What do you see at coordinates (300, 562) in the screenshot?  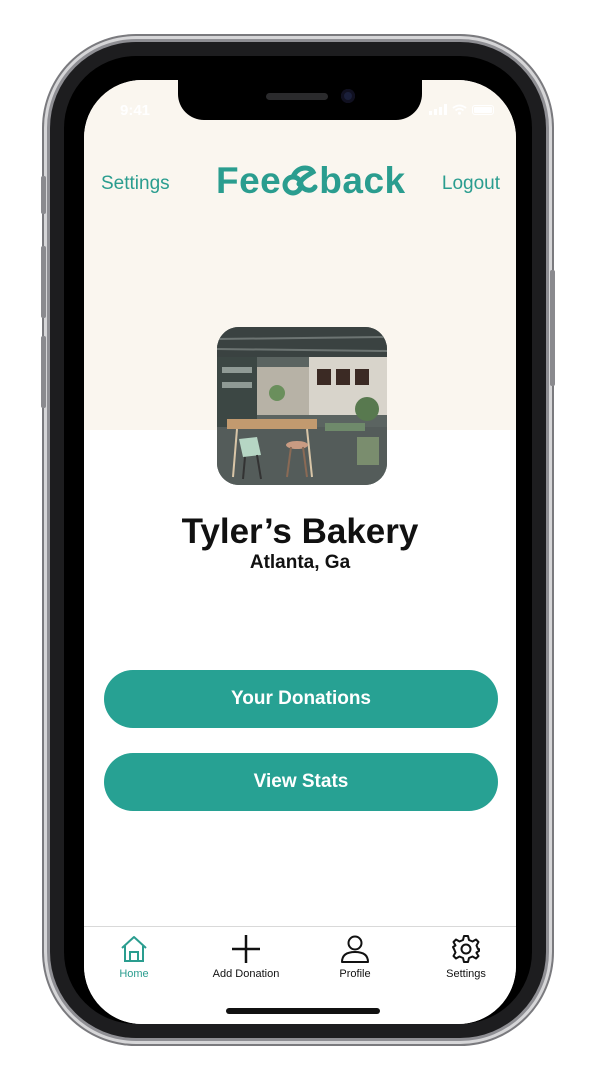 I see `business-location: Atlanta, Ga` at bounding box center [300, 562].